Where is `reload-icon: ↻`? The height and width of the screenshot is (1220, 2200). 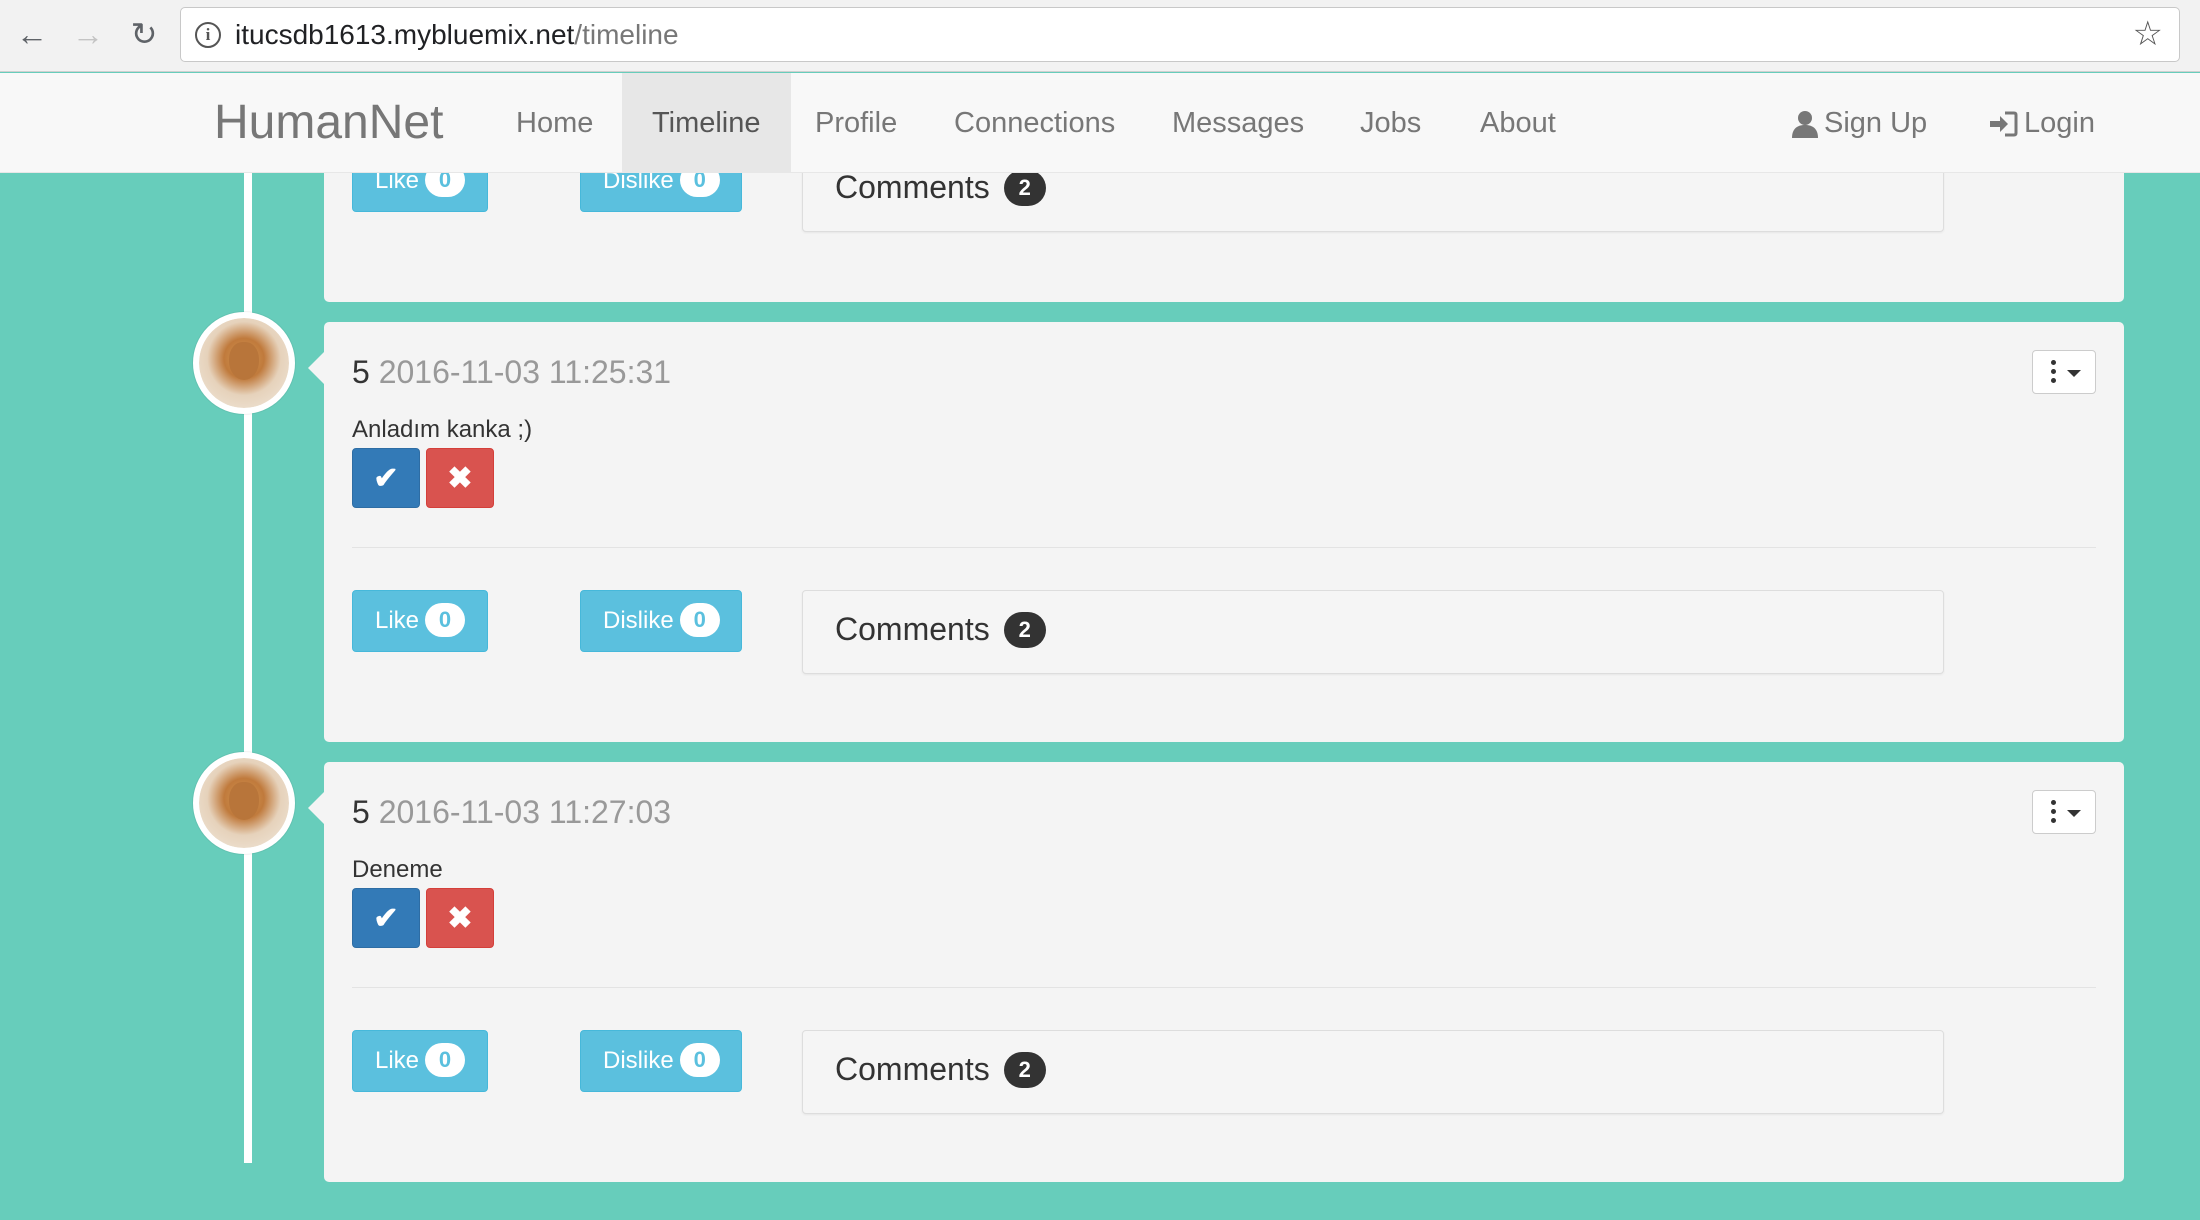 reload-icon: ↻ is located at coordinates (144, 34).